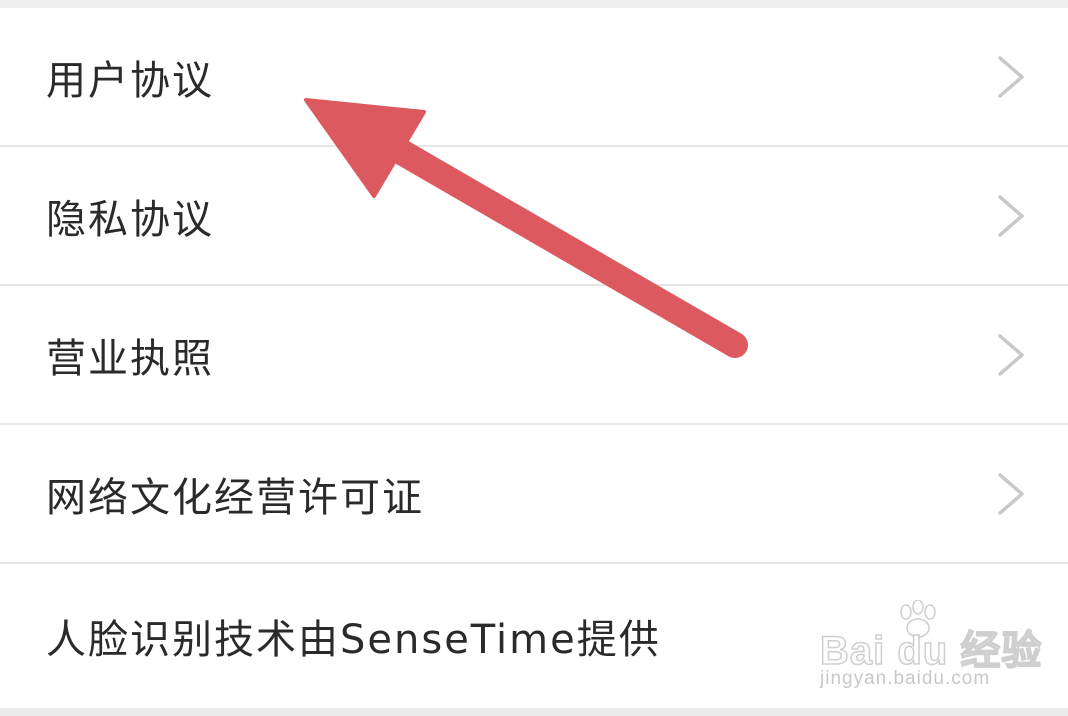  What do you see at coordinates (130, 219) in the screenshot?
I see `menu-item-label: 隐私协议` at bounding box center [130, 219].